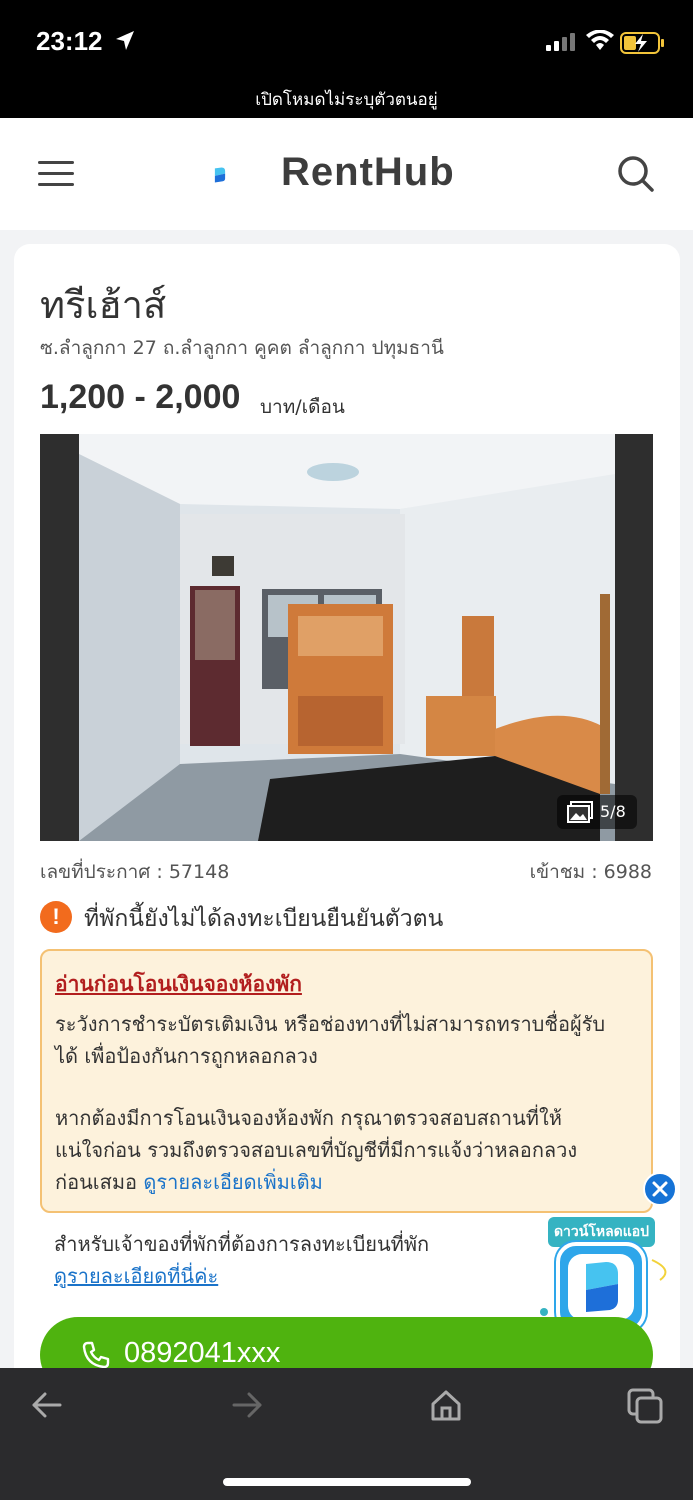  I want to click on verification-warning: ที่พักนี้ยังไม่ได้ลงทะเบียนยืนยันตัวตน, so click(264, 919).